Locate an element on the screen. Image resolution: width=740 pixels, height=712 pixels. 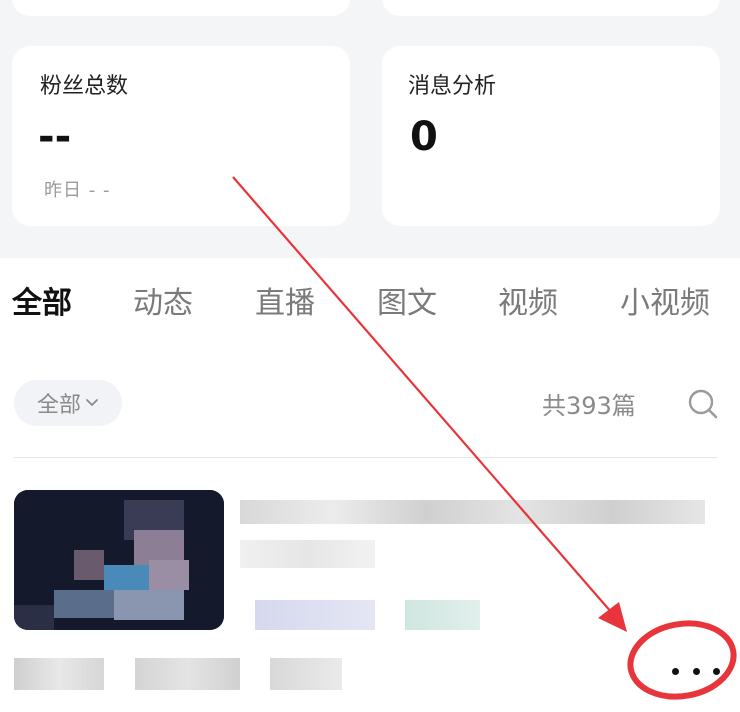
post-title-blurred-line2 is located at coordinates (307, 554).